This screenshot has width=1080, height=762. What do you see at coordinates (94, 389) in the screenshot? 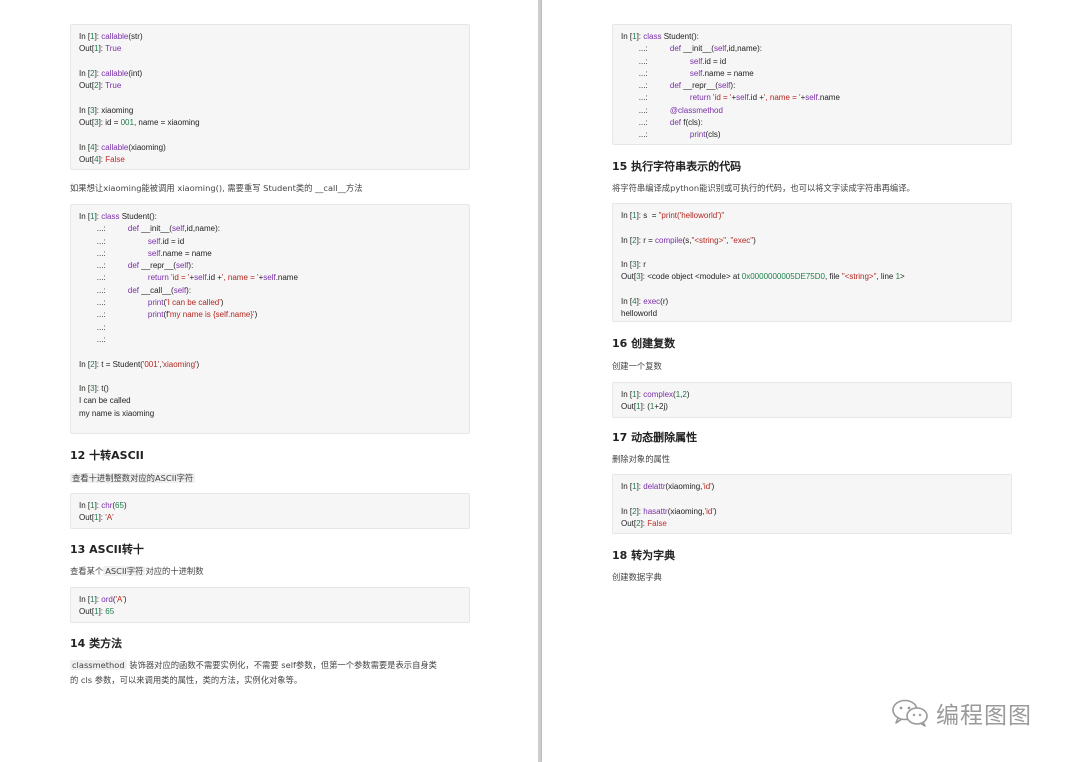
I see `code-line: In [3]: t()` at bounding box center [94, 389].